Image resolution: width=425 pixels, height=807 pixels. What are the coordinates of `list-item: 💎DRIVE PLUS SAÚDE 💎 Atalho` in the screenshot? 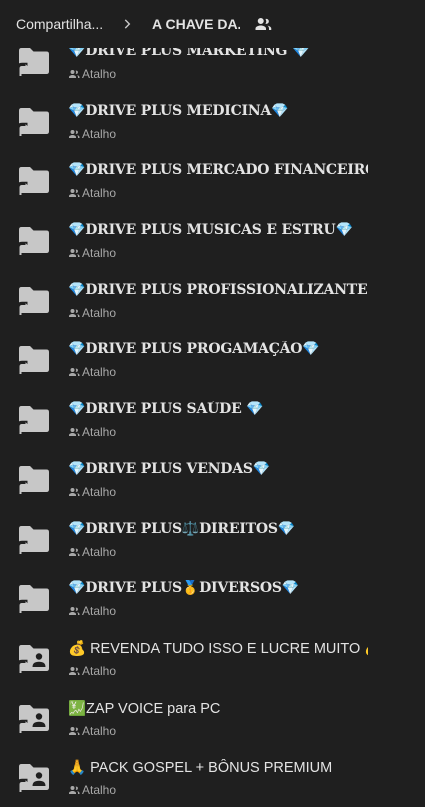 It's located at (212, 419).